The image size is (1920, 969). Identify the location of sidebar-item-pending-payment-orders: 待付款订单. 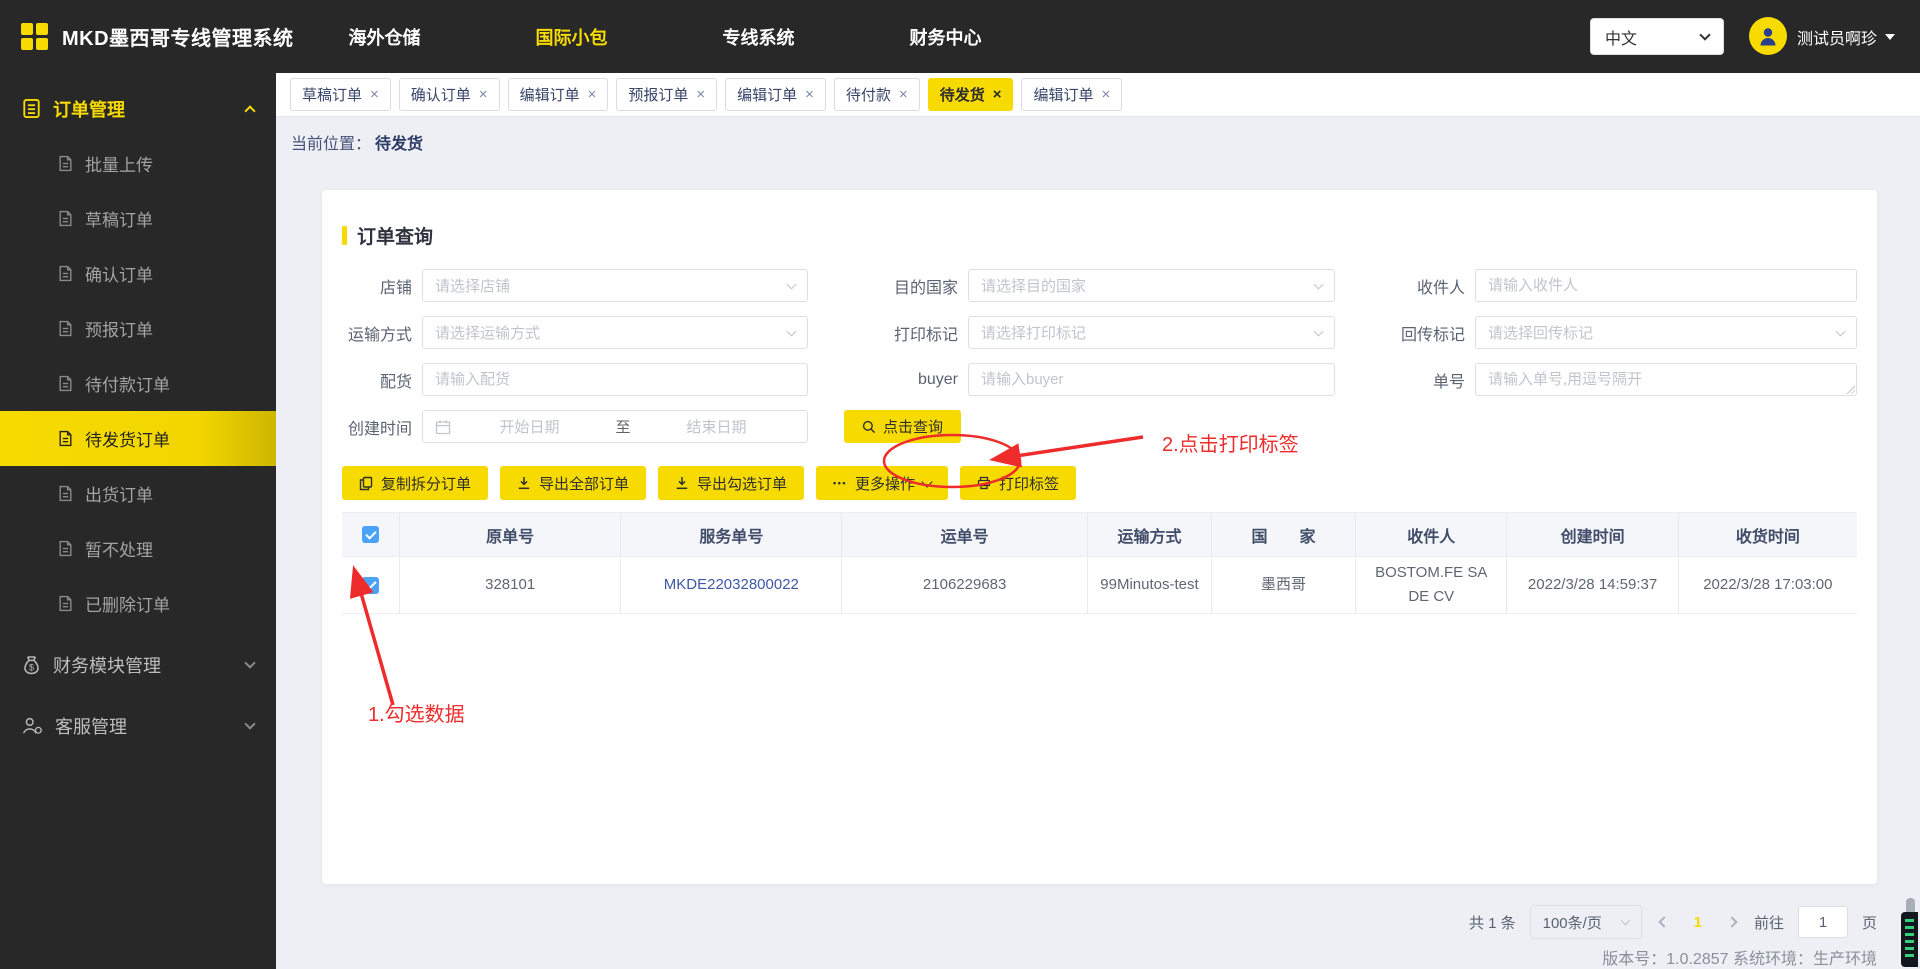
(138, 383).